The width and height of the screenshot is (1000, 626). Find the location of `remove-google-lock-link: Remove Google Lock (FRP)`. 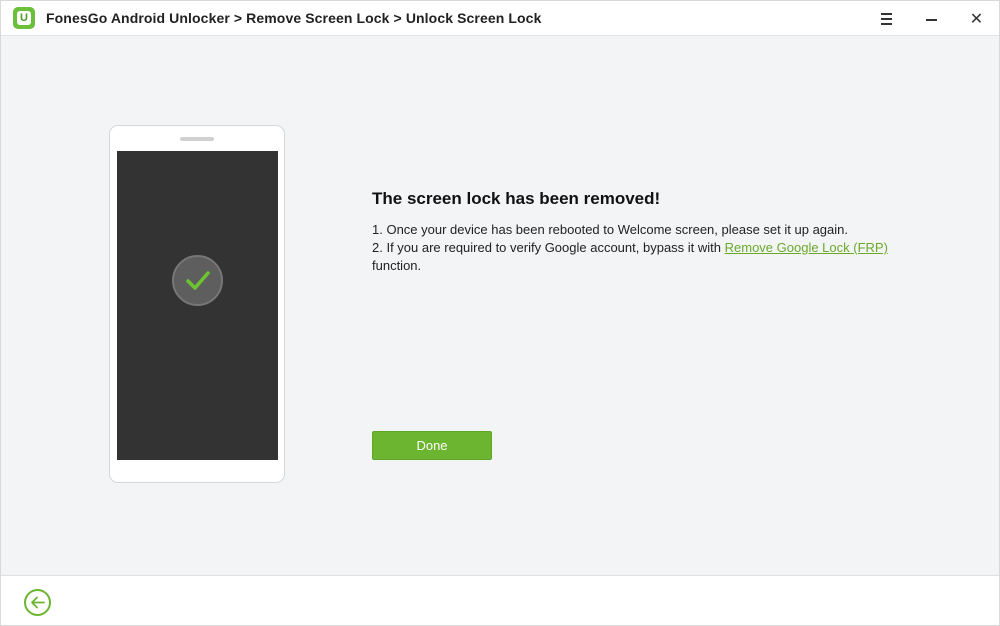

remove-google-lock-link: Remove Google Lock (FRP) is located at coordinates (806, 247).